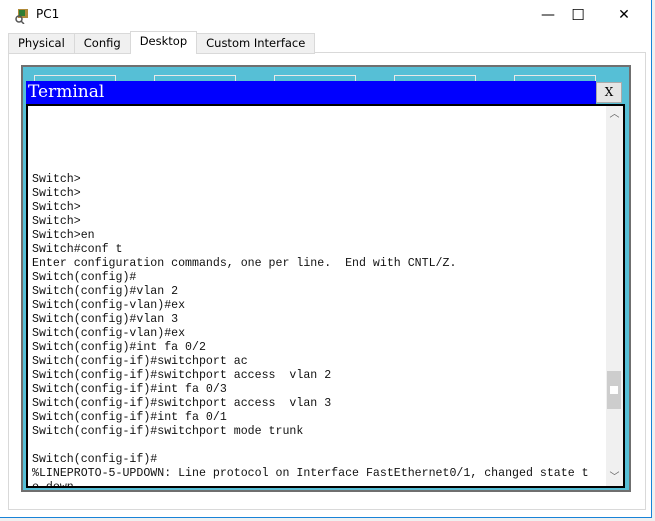  I want to click on terminal-line: Switch>en, so click(63, 235).